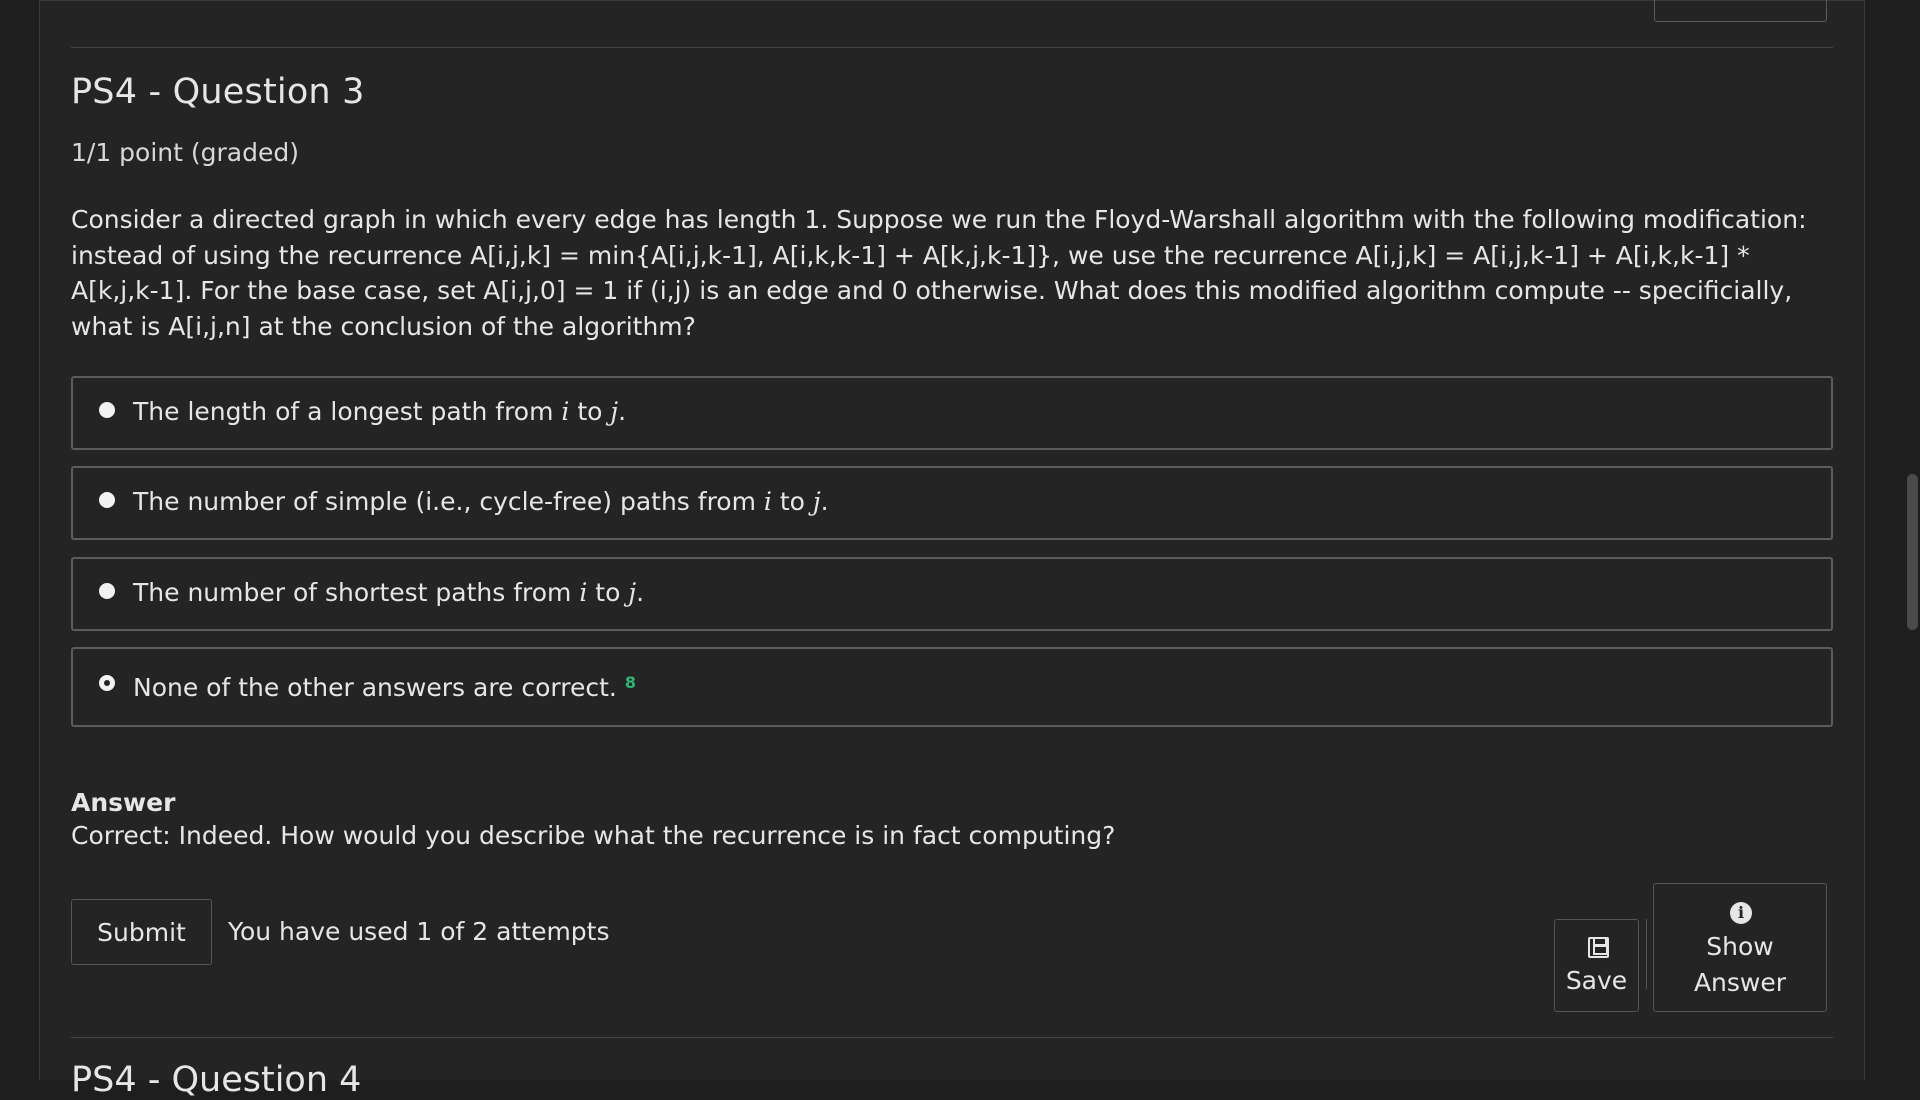 This screenshot has height=1100, width=1920. Describe the element at coordinates (952, 687) in the screenshot. I see `answer-option-none-correct: None of the other answers are correct. 8` at that location.